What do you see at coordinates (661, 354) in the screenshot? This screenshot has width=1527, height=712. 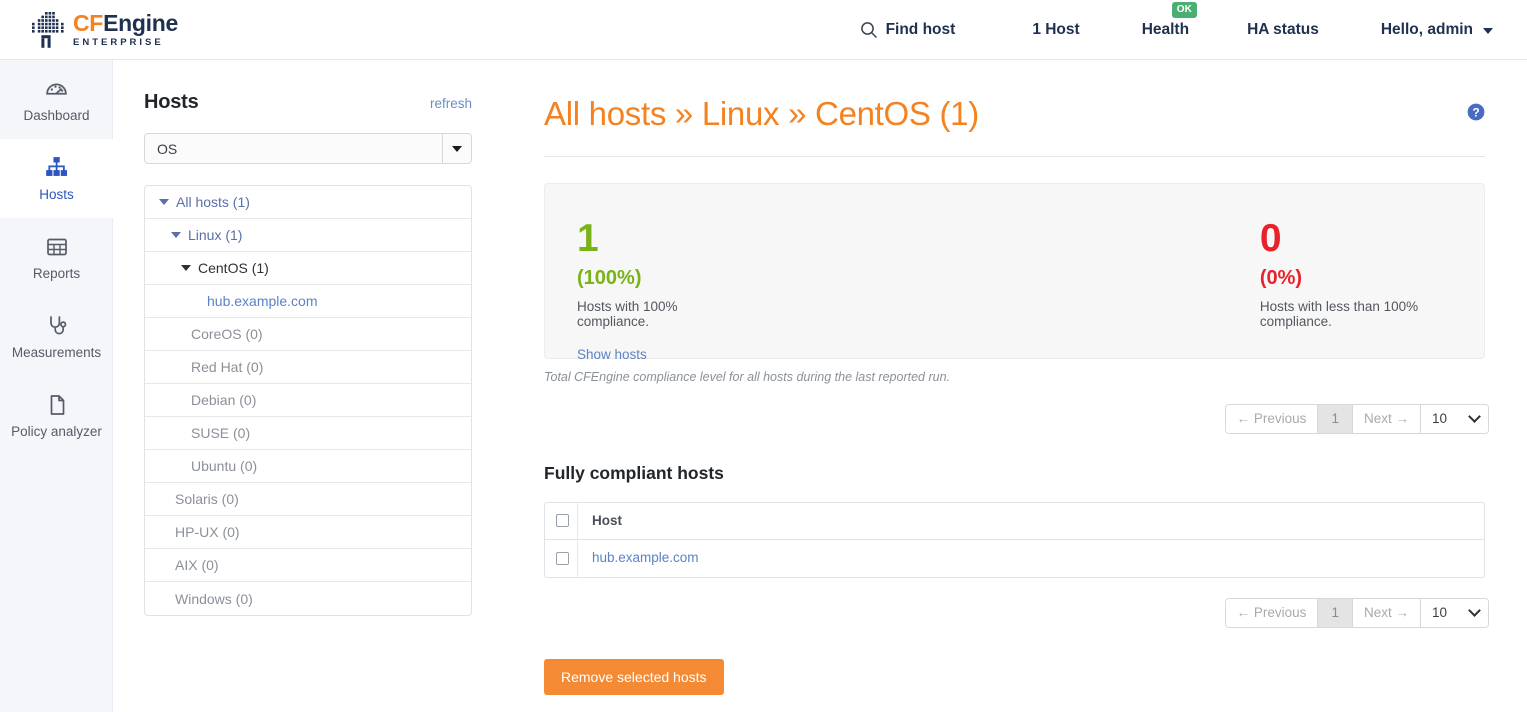 I see `show-hosts-link: Show hosts` at bounding box center [661, 354].